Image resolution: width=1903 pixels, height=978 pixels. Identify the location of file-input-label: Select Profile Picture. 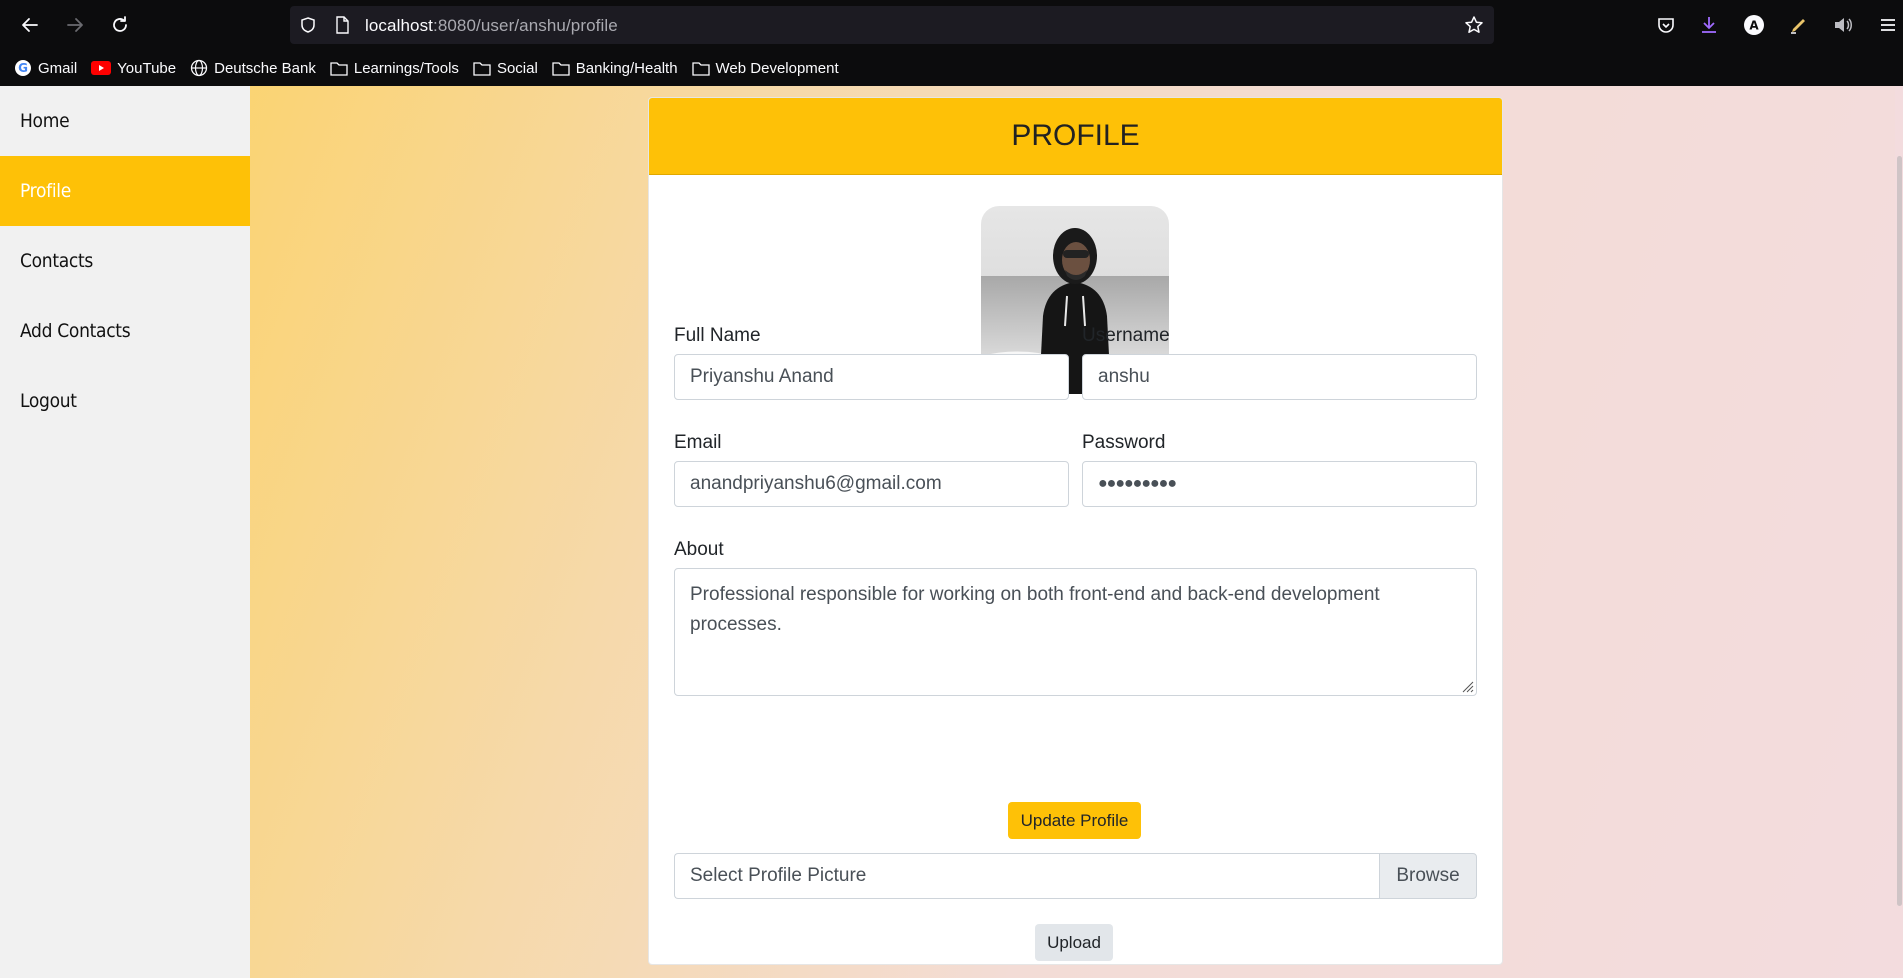
(1026, 876).